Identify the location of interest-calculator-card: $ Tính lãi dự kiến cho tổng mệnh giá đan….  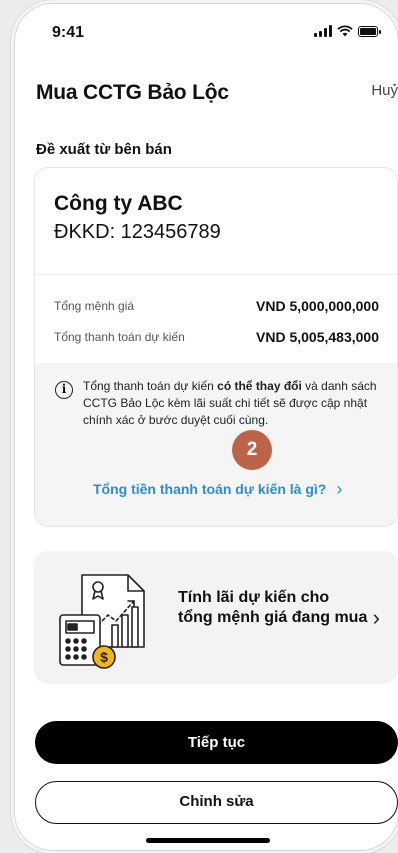
(216, 617).